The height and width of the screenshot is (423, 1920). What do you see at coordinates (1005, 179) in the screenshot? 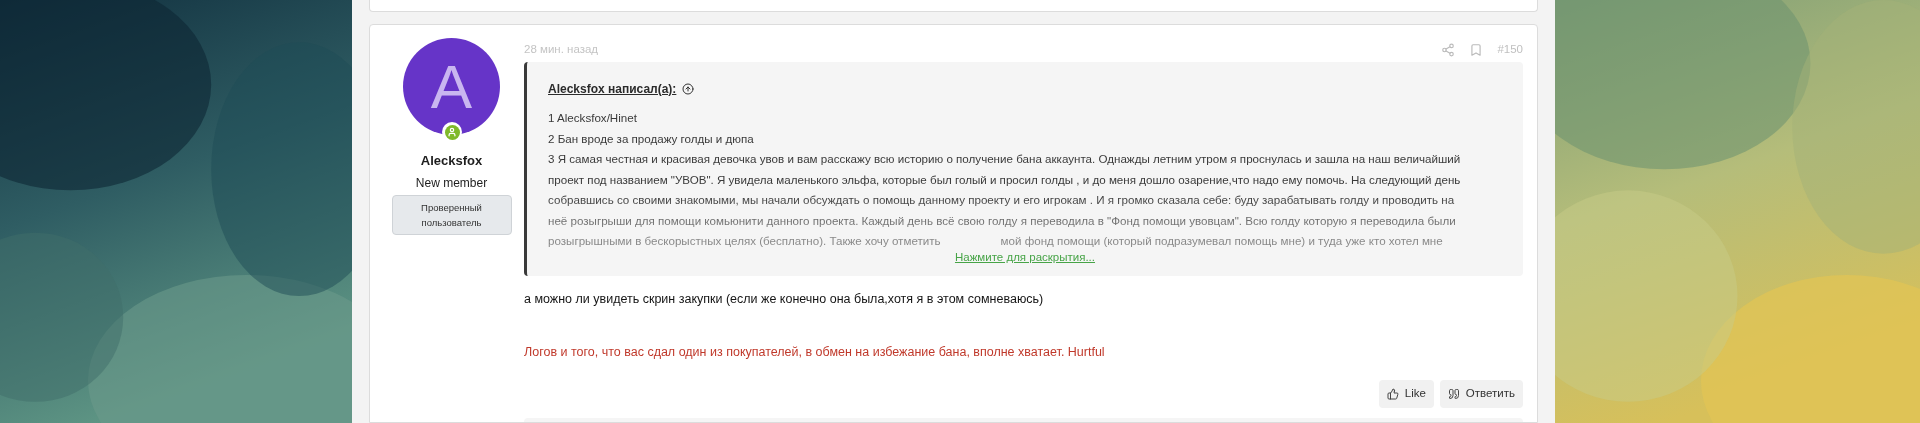
I see `quote-line: проект под названием "УВОВ". Я увидела маленького эльфа, которые был голый и просил голды , и до меня дошло озарение,что надо ему помочь. На следующий день` at bounding box center [1005, 179].